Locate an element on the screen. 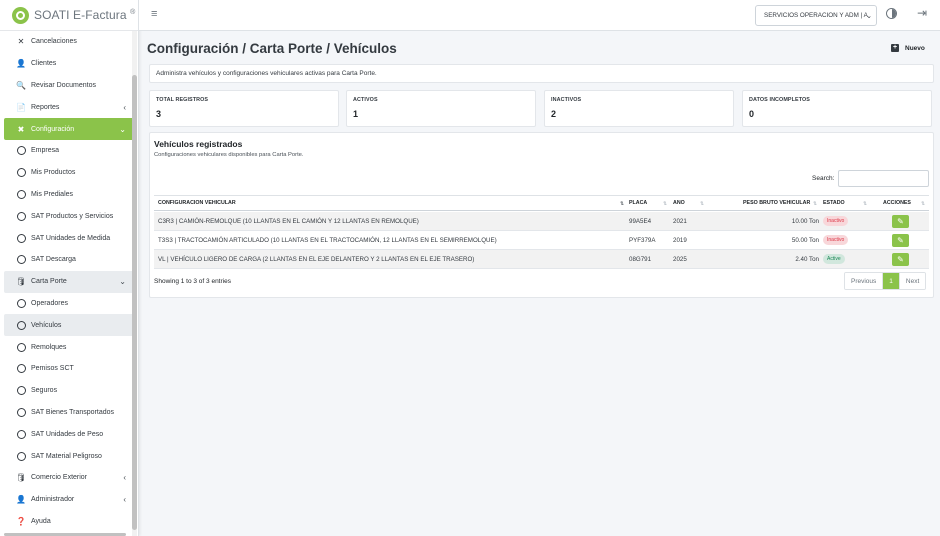  table-info: Showing 1 to 3 of 3 entries is located at coordinates (192, 281).